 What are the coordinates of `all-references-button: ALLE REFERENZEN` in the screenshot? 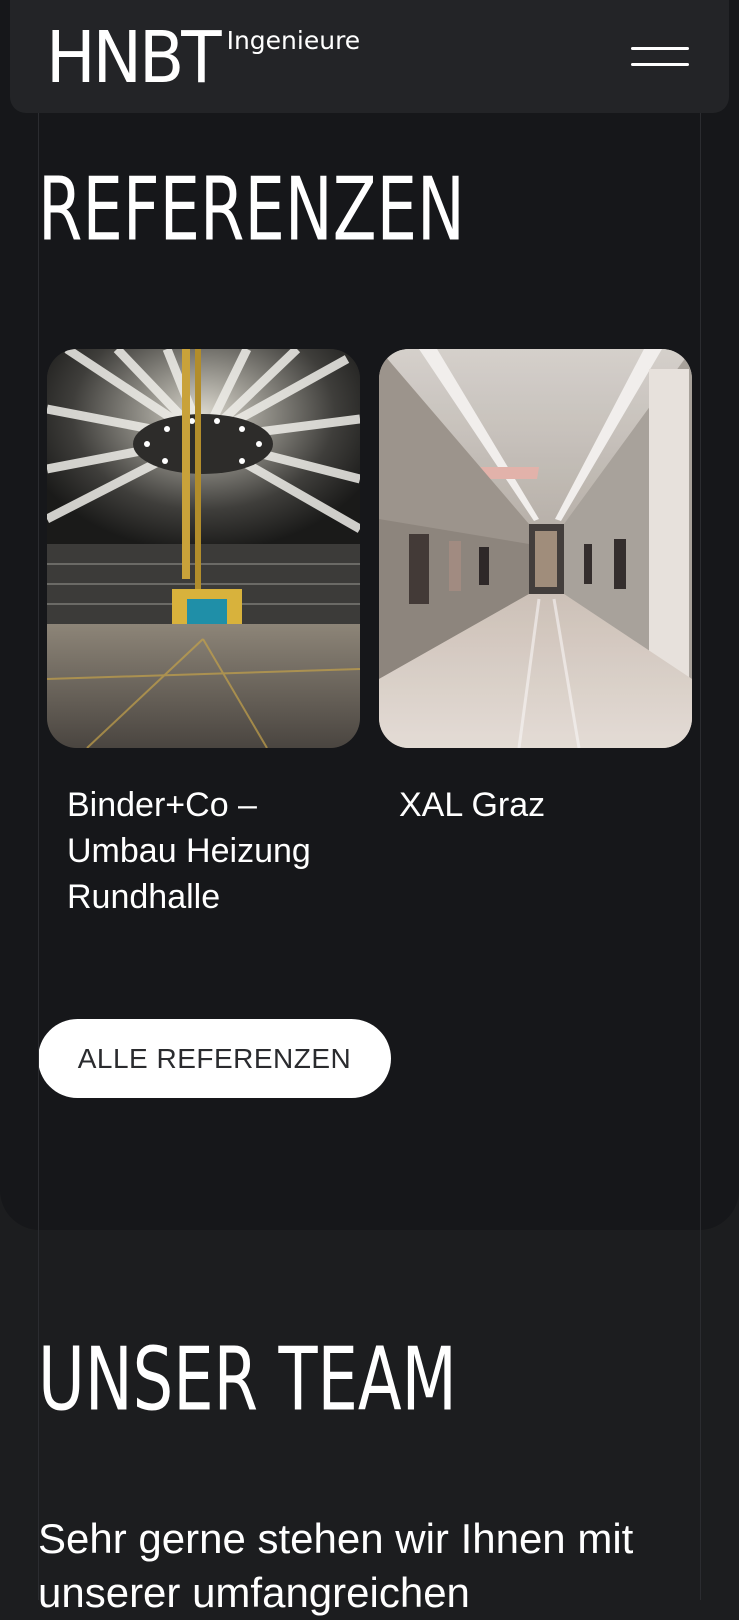 It's located at (214, 1058).